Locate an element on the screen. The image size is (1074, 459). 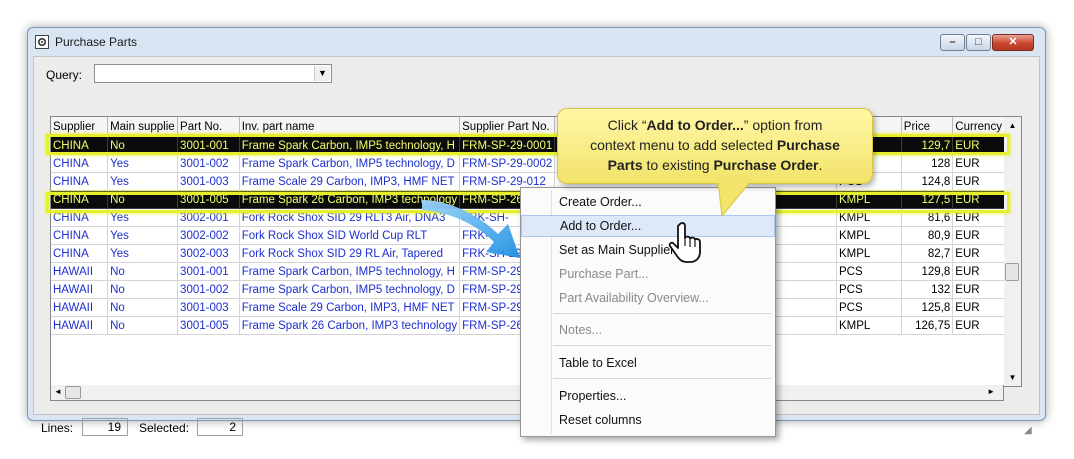
minimize-icon: – is located at coordinates (952, 42).